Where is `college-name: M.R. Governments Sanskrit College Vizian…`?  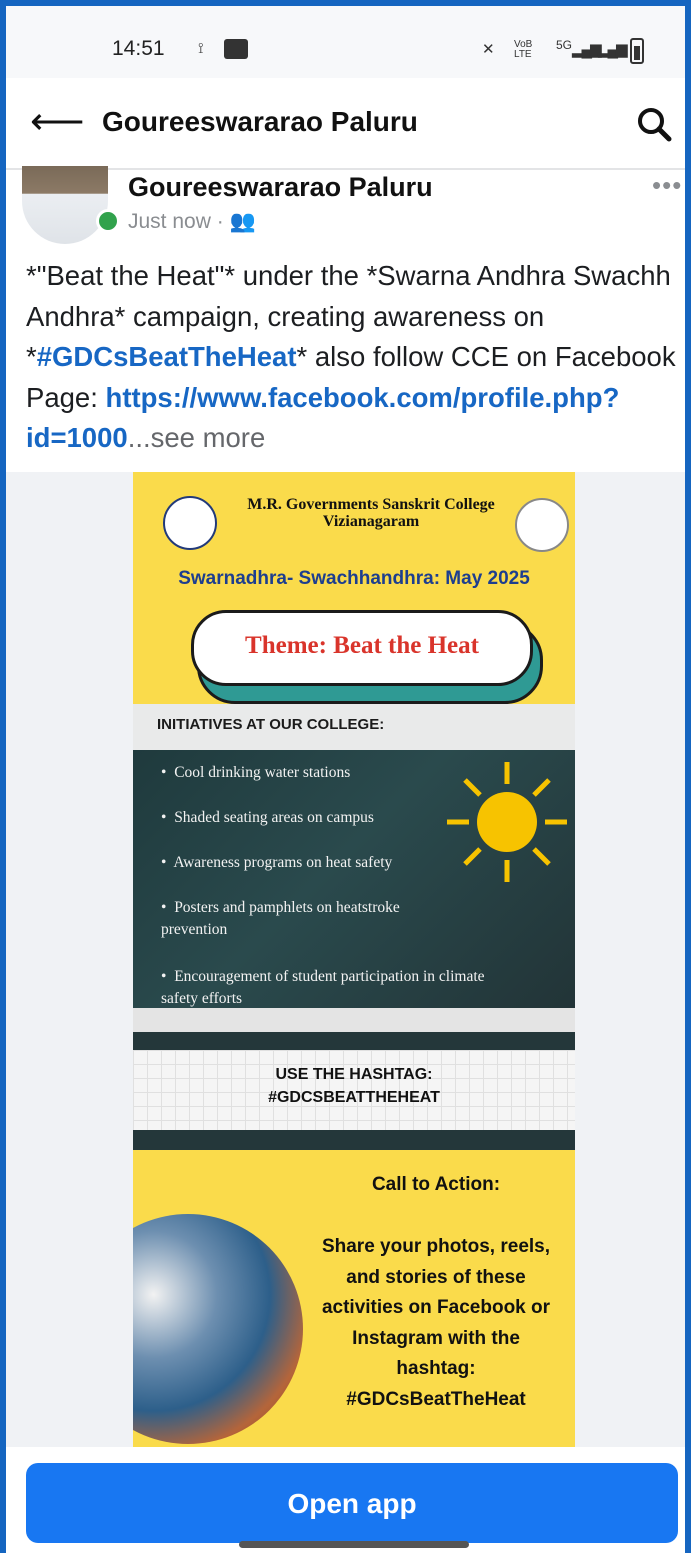
college-name: M.R. Governments Sanskrit College Vizian… is located at coordinates (371, 513).